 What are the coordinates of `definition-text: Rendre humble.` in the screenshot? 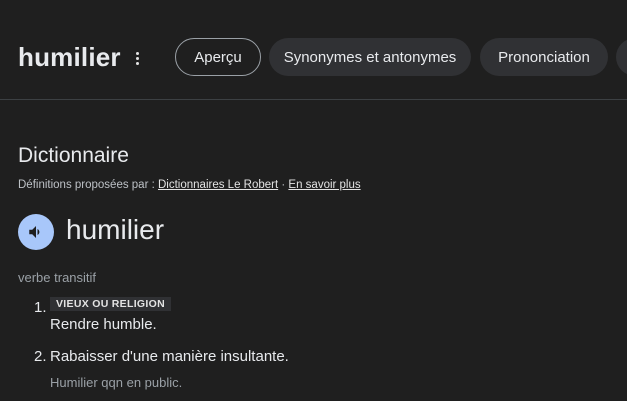 It's located at (103, 324).